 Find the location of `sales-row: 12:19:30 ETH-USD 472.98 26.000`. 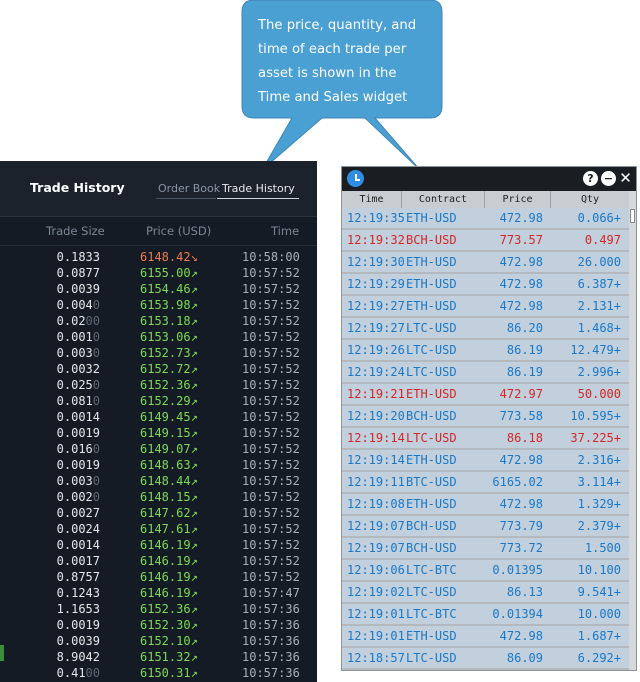

sales-row: 12:19:30 ETH-USD 472.98 26.000 is located at coordinates (485, 262).